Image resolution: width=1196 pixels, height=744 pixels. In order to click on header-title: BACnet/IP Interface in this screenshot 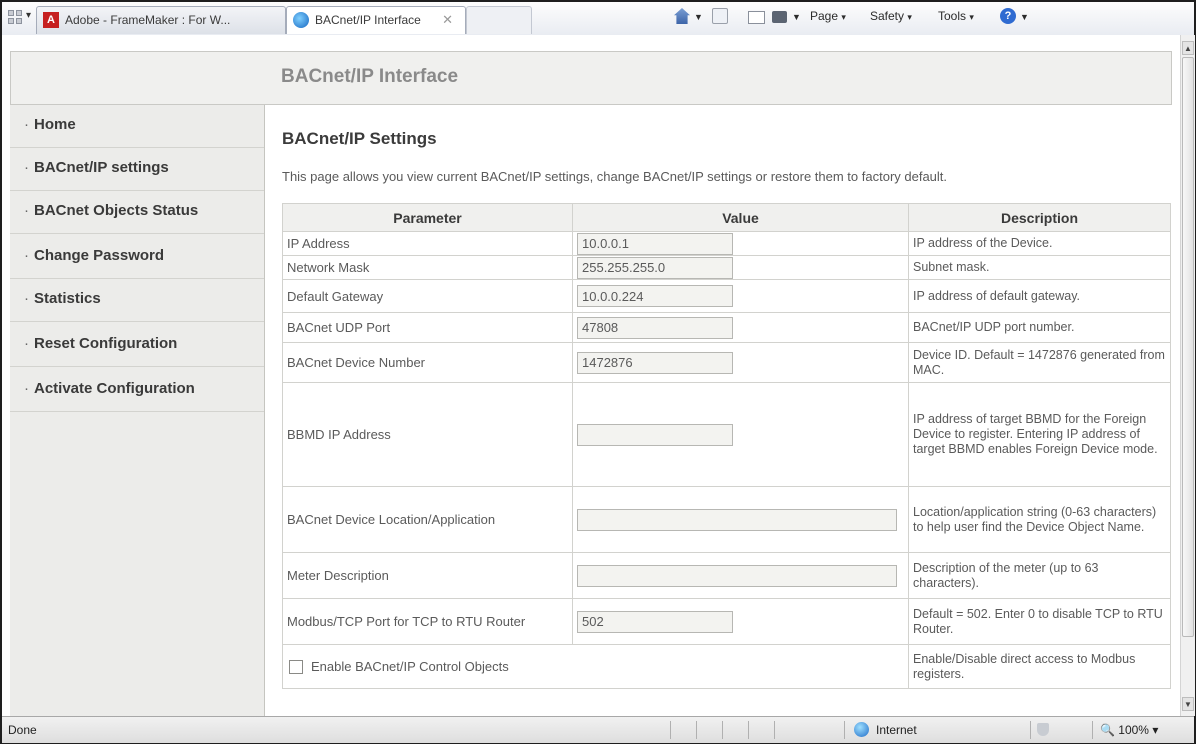, I will do `click(370, 76)`.